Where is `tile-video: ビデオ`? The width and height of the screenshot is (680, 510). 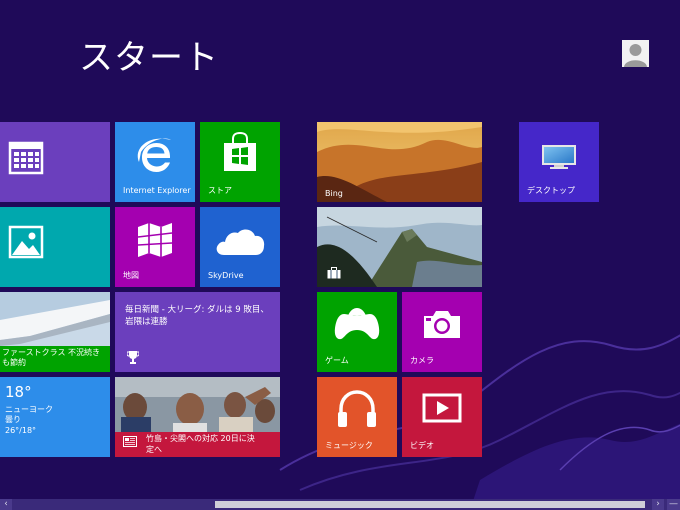
tile-video: ビデオ is located at coordinates (442, 417).